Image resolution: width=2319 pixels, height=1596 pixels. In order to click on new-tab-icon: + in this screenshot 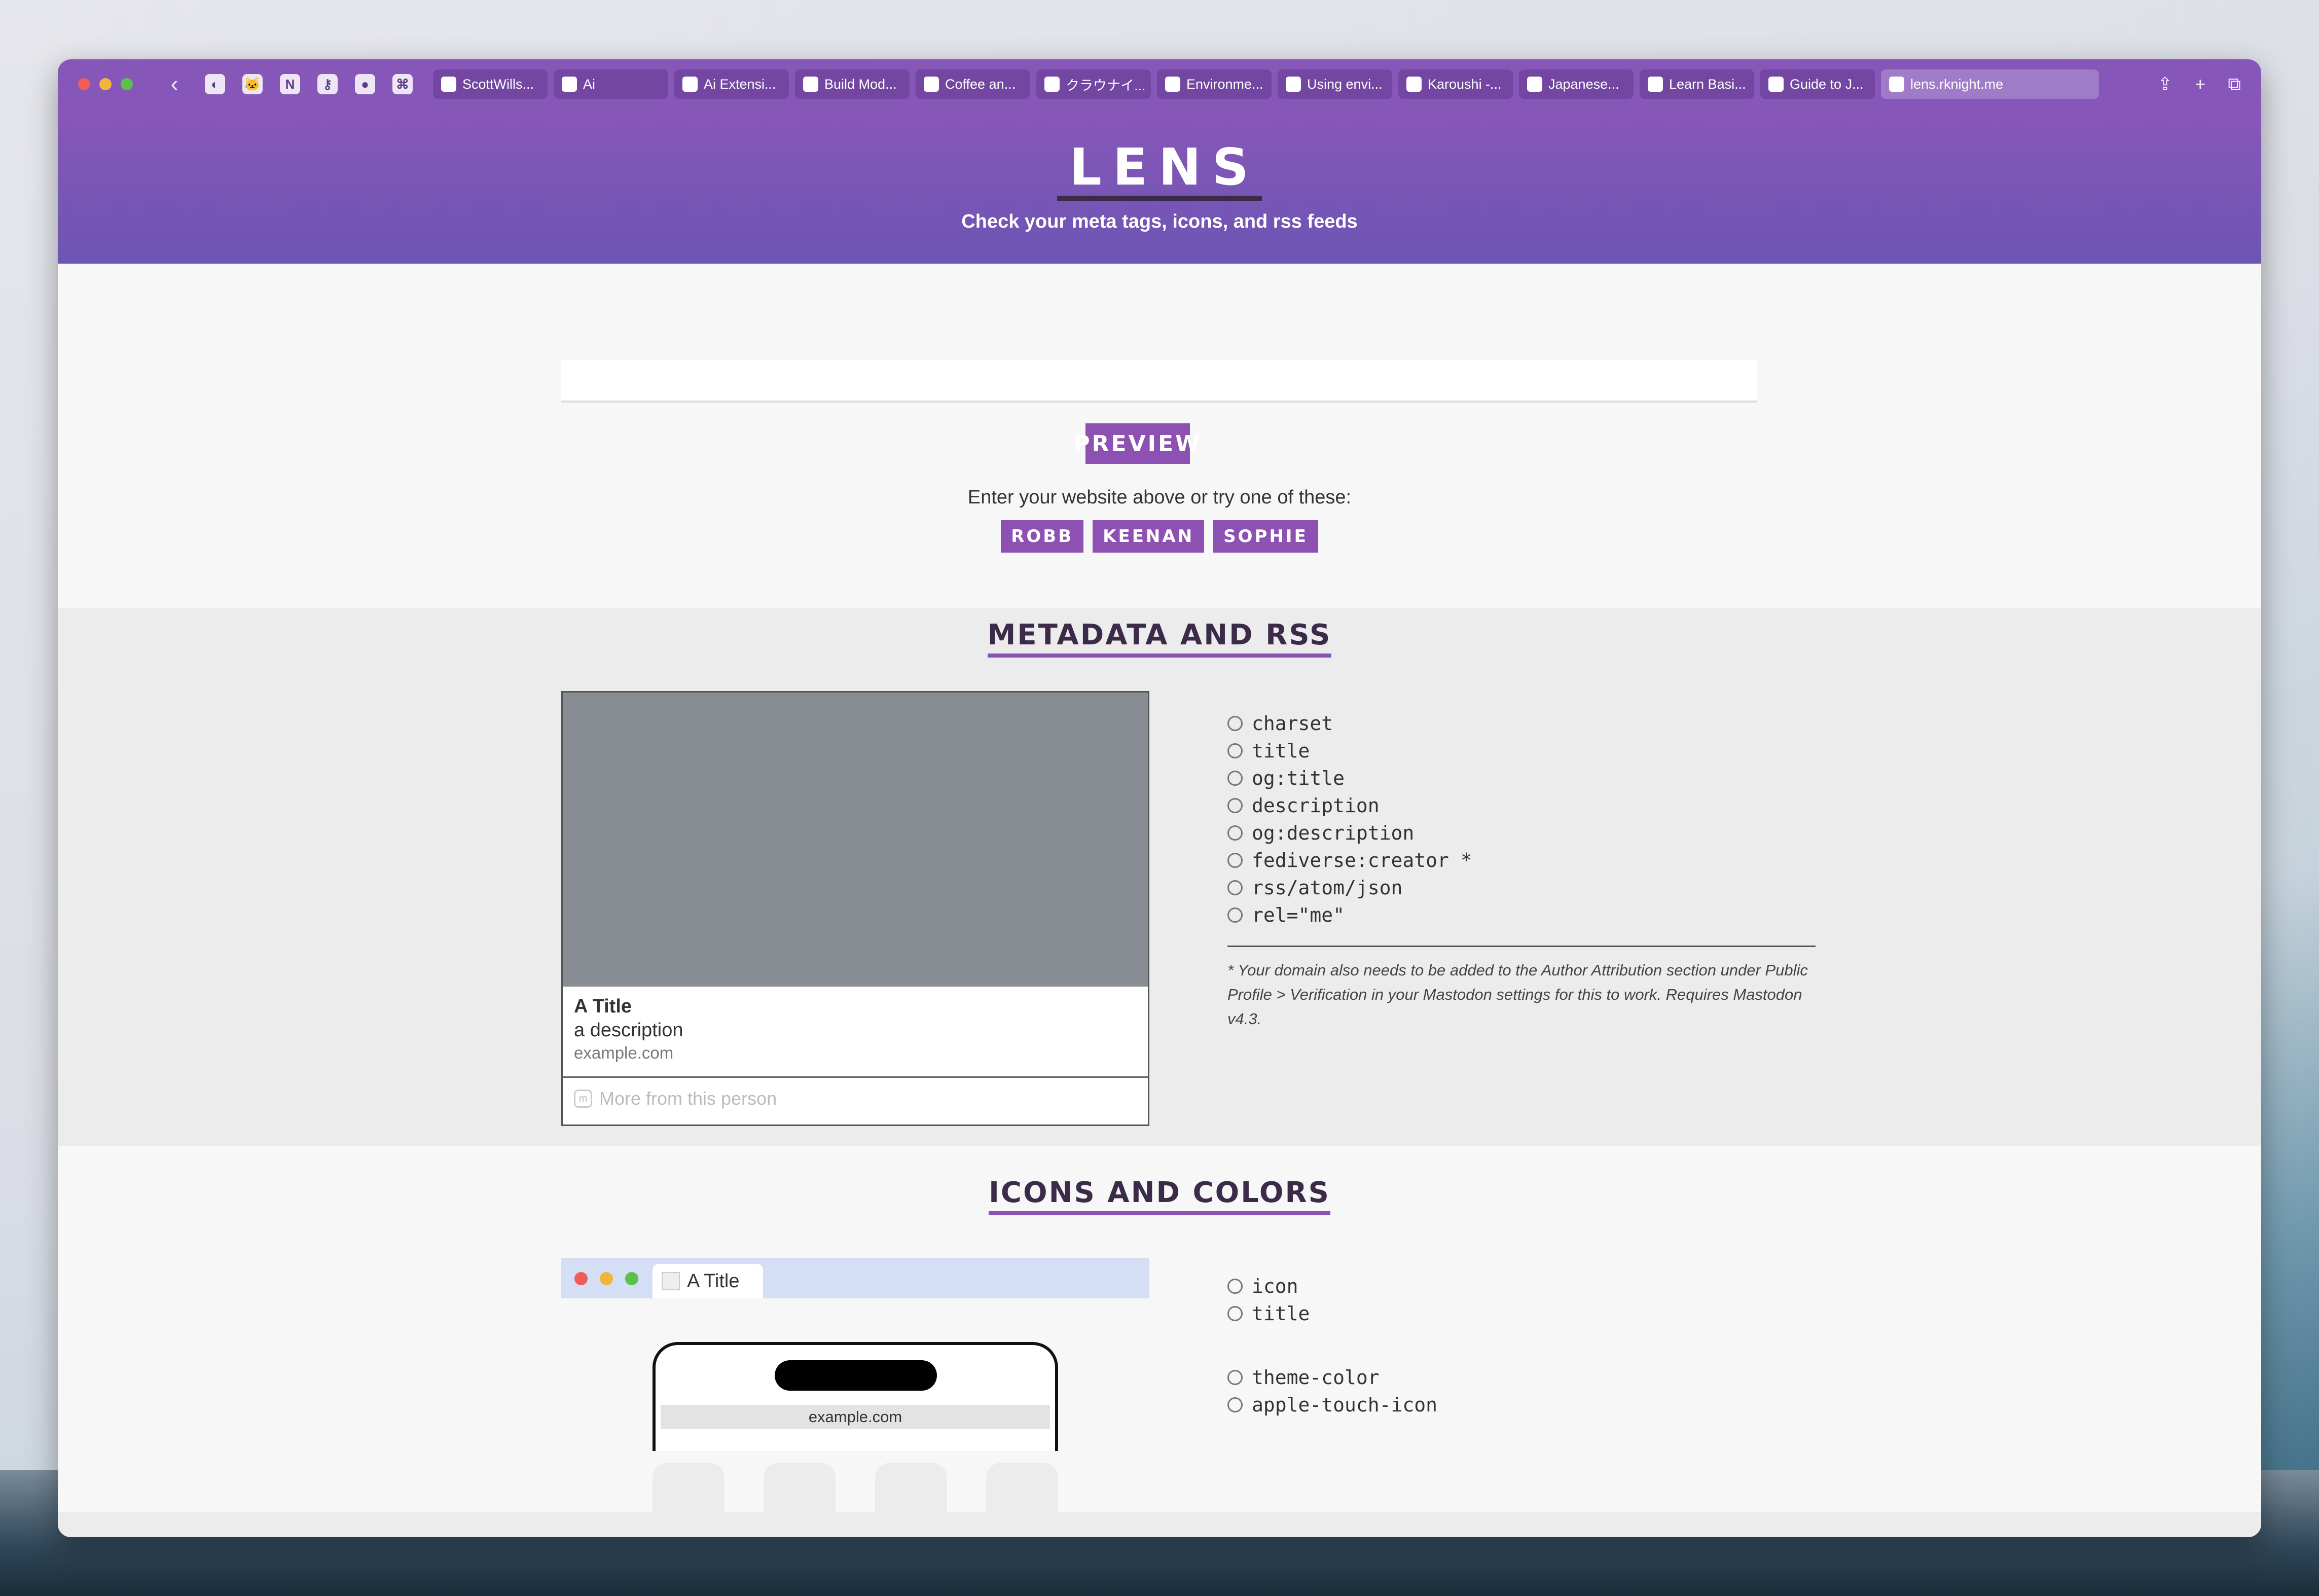, I will do `click(2200, 84)`.